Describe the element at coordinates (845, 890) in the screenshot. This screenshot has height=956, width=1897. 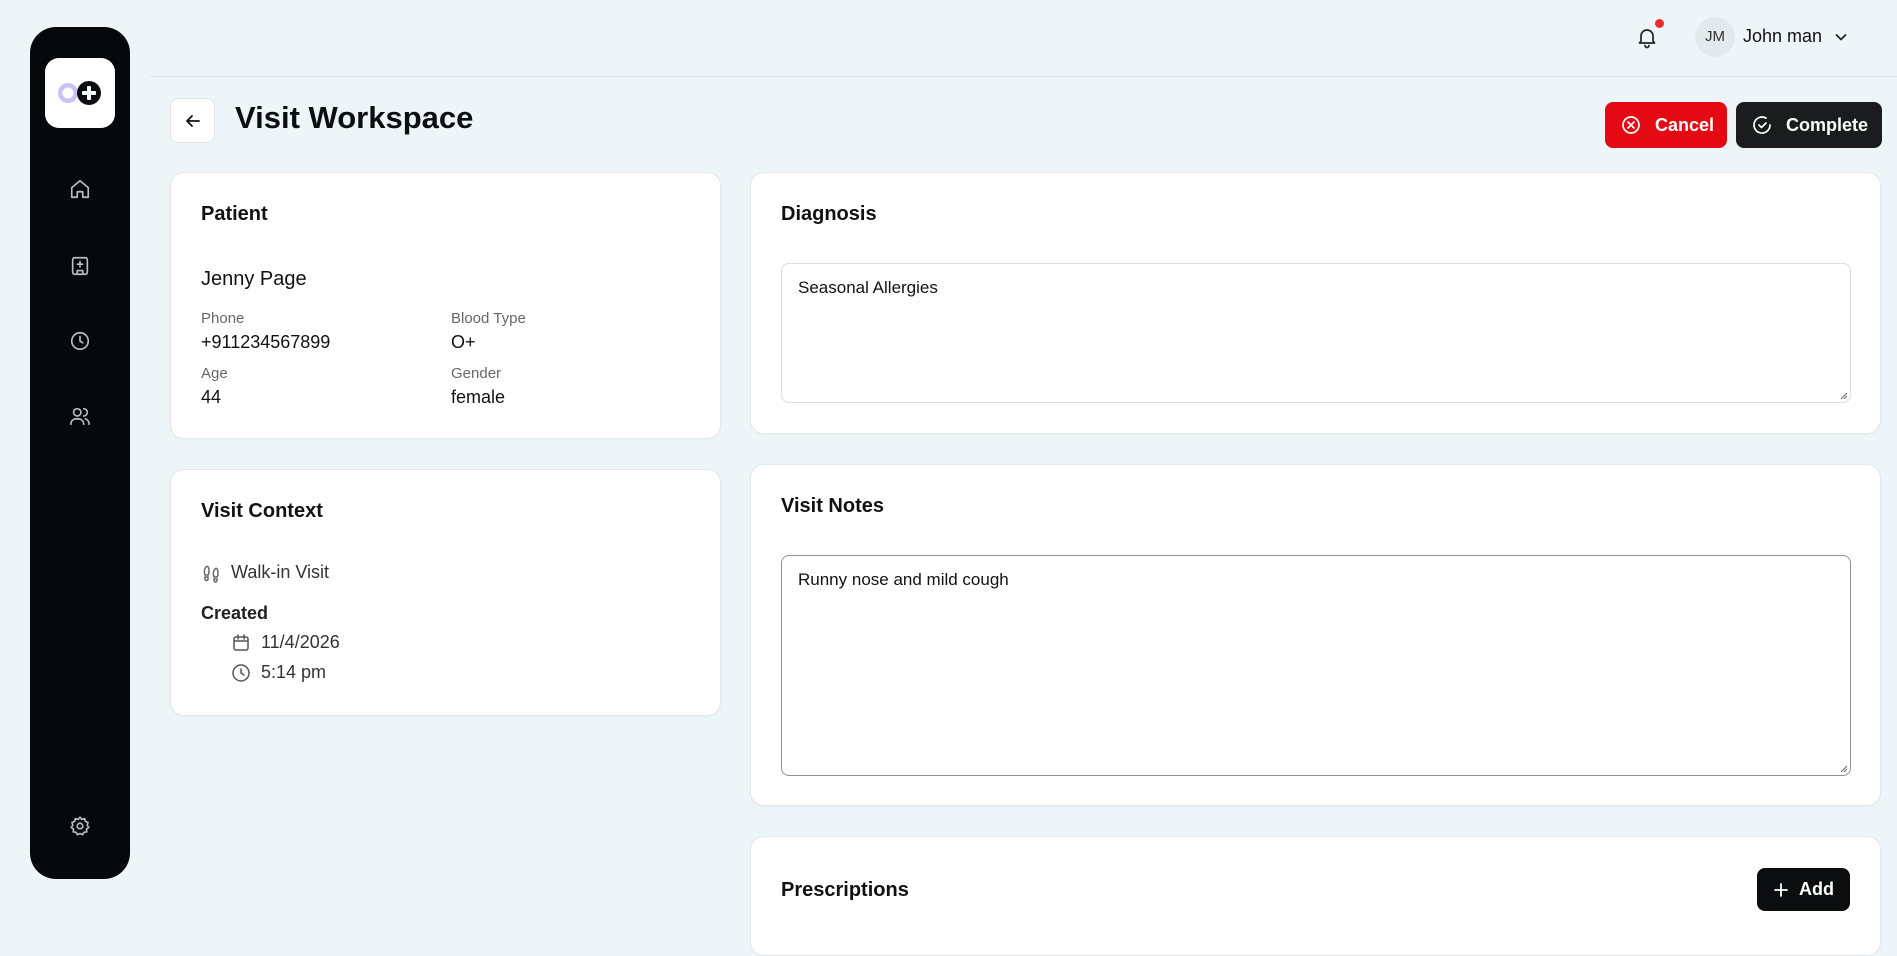
I see `prescriptions-title: Prescriptions` at that location.